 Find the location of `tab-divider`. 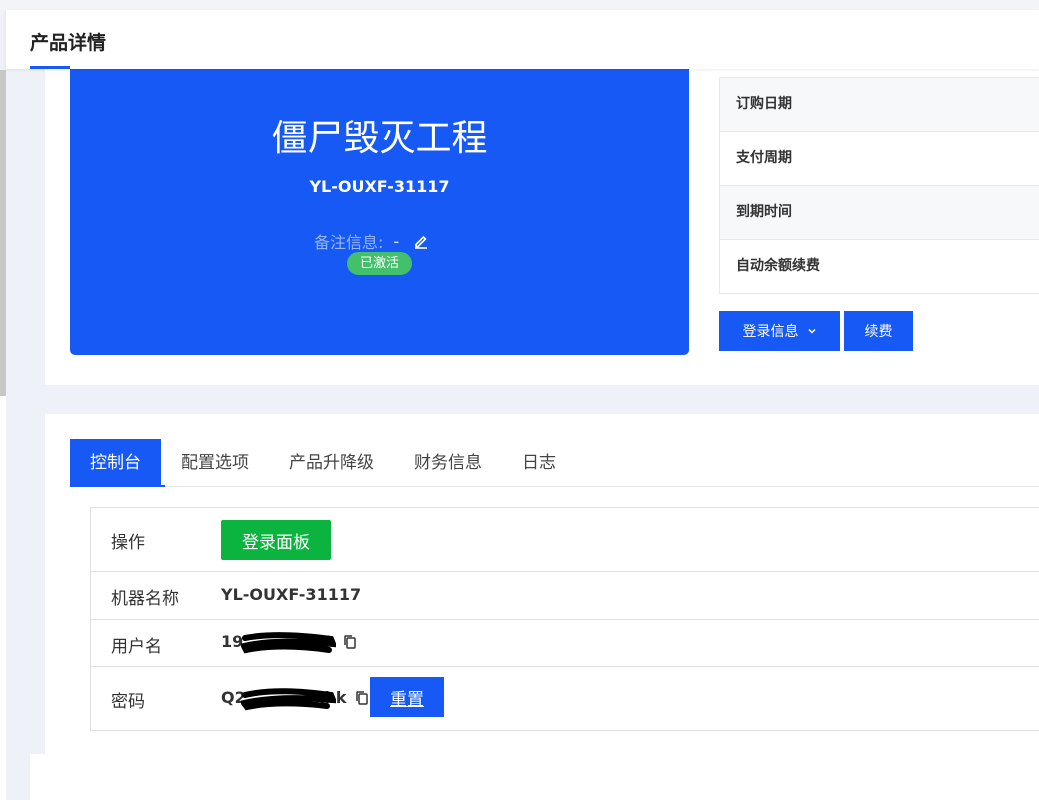

tab-divider is located at coordinates (554, 486).